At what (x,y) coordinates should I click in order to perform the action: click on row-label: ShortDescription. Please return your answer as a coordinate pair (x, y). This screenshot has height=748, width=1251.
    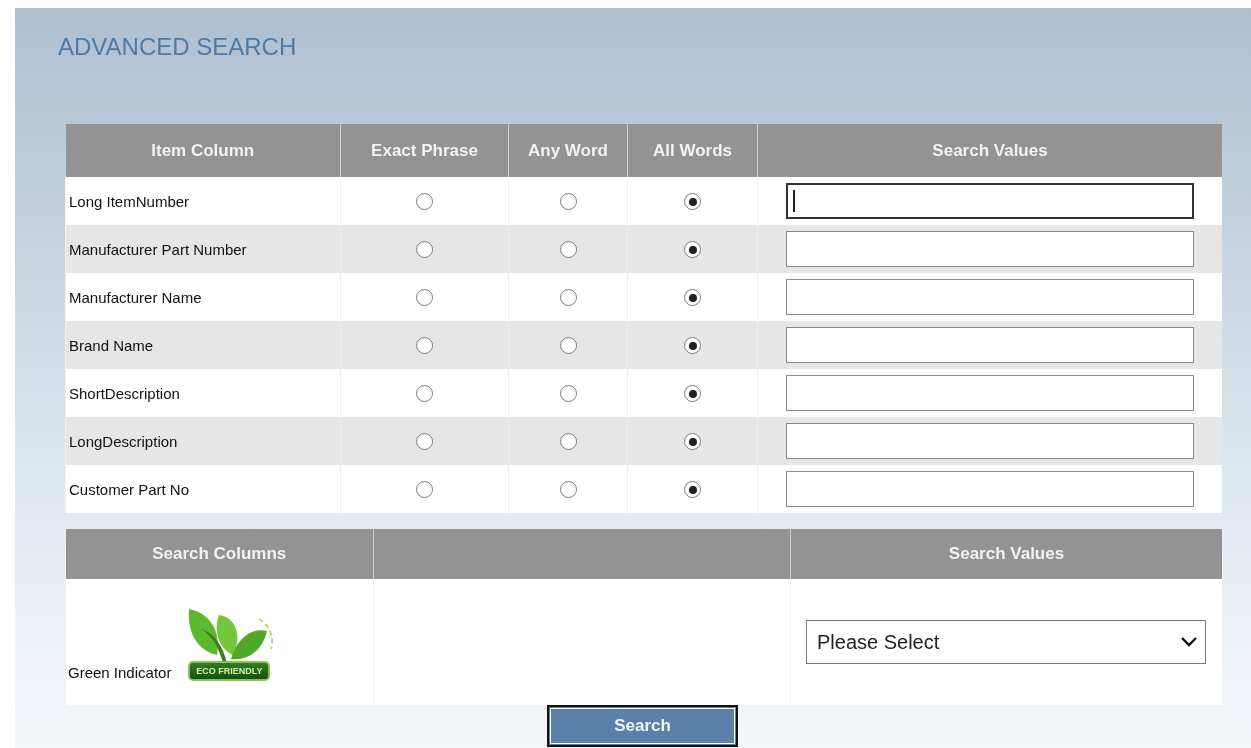
    Looking at the image, I should click on (203, 393).